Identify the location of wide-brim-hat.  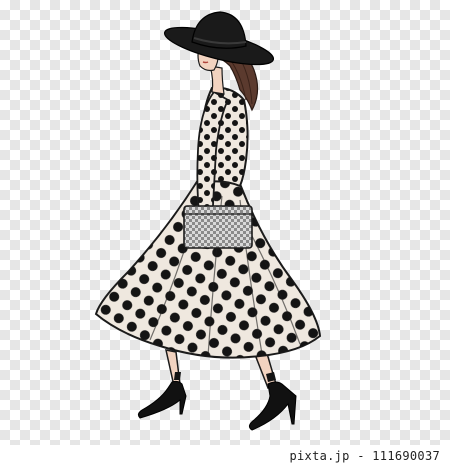
(219, 38).